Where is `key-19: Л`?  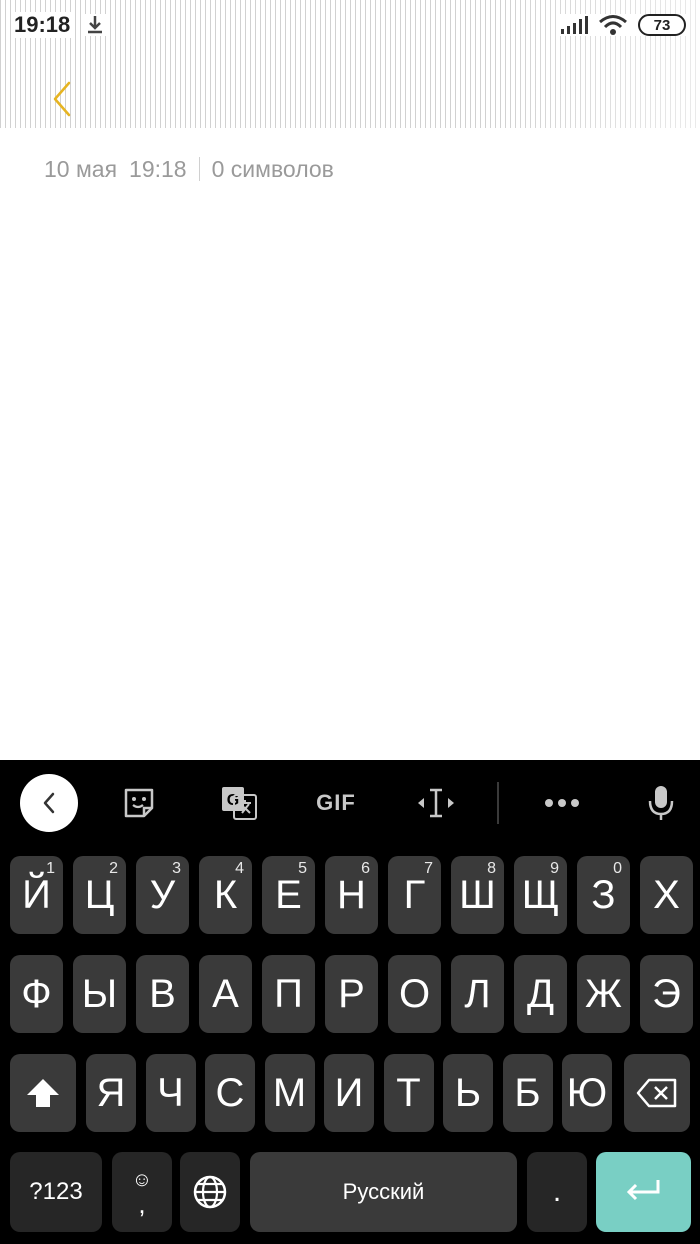 key-19: Л is located at coordinates (477, 994).